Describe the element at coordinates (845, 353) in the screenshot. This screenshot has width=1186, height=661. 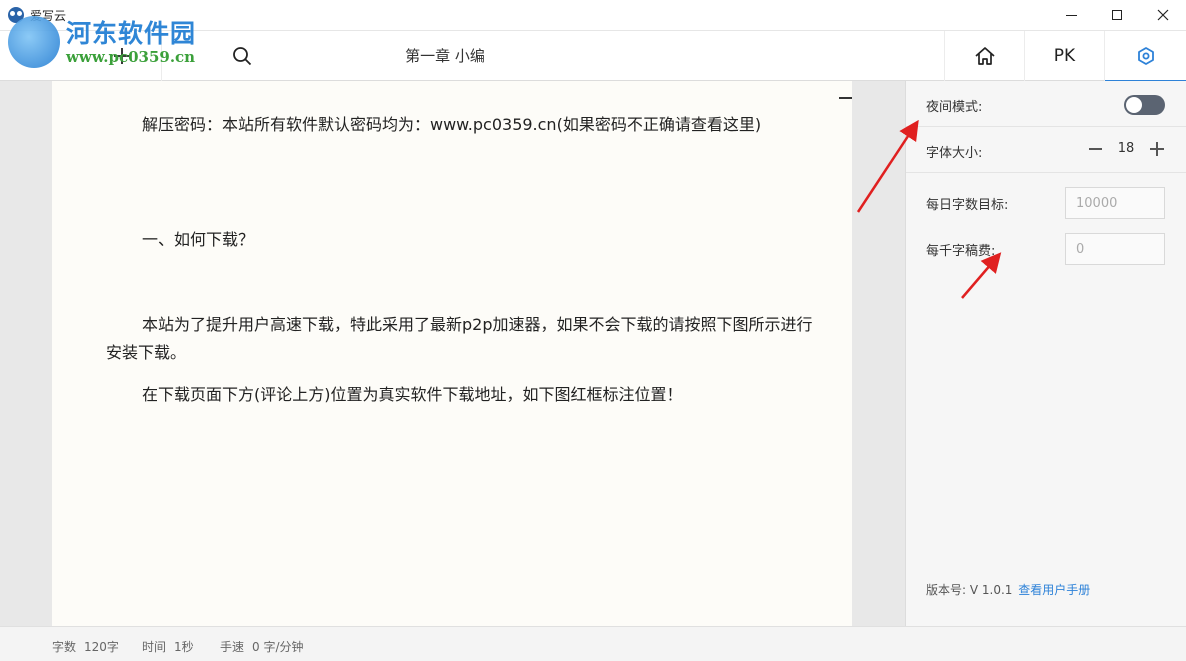
I see `scrollbar` at that location.